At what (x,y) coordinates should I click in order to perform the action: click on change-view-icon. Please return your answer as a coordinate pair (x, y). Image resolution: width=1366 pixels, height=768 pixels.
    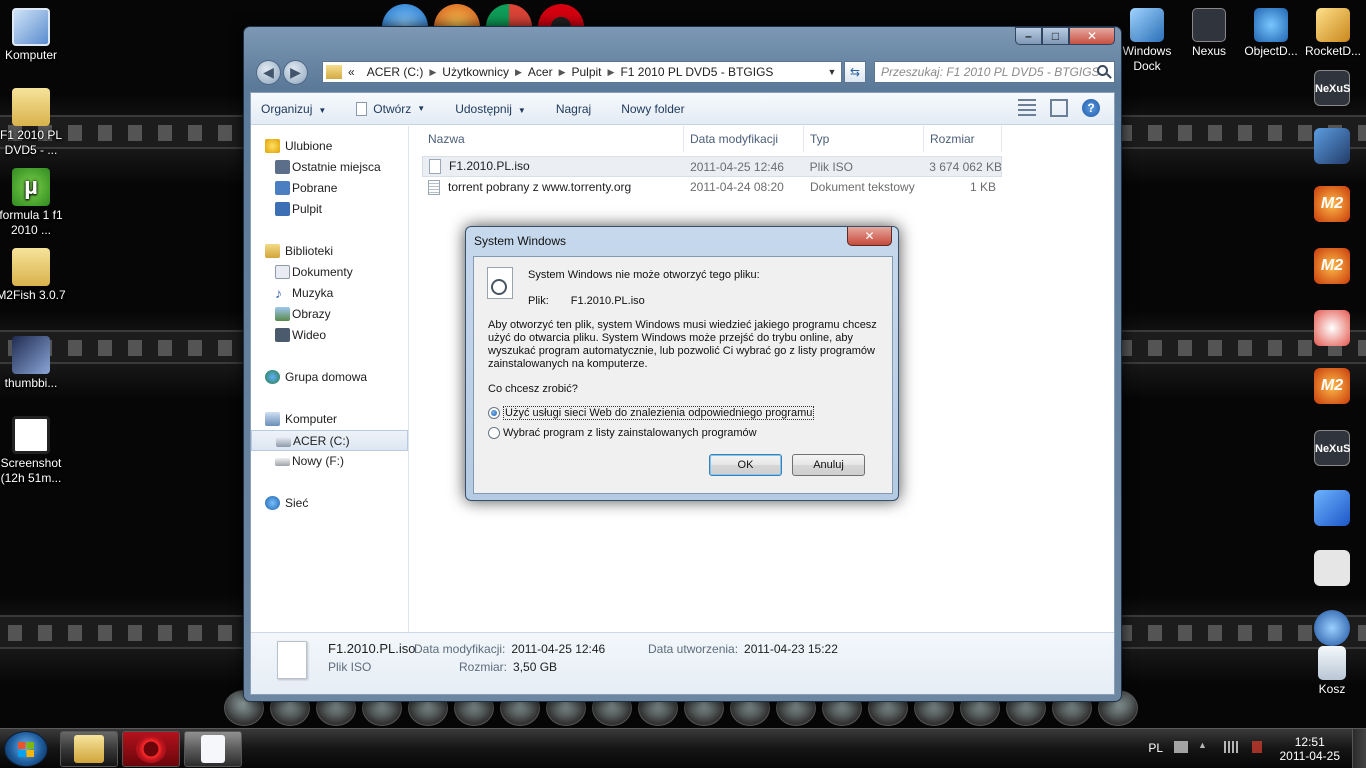
    Looking at the image, I should click on (1027, 108).